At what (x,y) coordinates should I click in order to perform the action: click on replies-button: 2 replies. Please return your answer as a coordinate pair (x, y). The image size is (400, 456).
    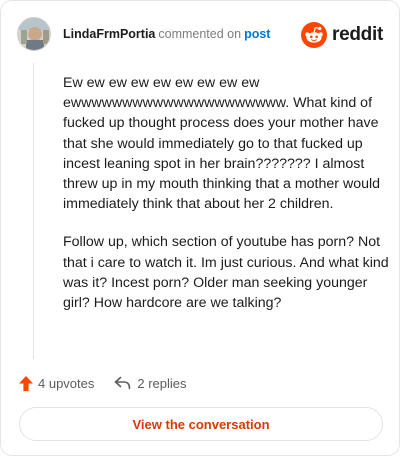
    Looking at the image, I should click on (150, 383).